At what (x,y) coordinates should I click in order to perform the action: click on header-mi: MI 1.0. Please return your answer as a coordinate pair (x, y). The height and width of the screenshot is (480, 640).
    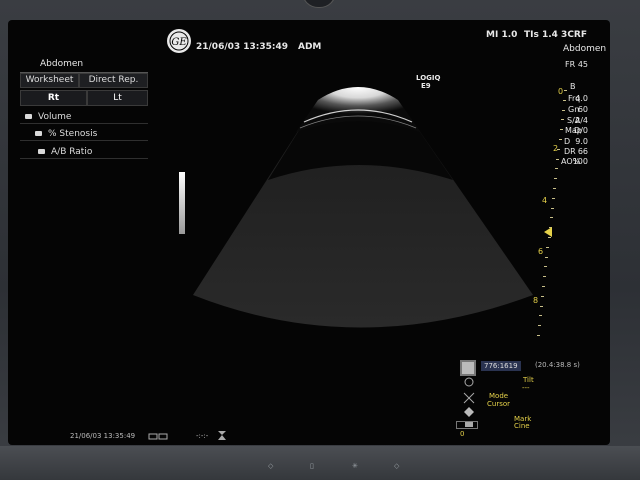
    Looking at the image, I should click on (502, 35).